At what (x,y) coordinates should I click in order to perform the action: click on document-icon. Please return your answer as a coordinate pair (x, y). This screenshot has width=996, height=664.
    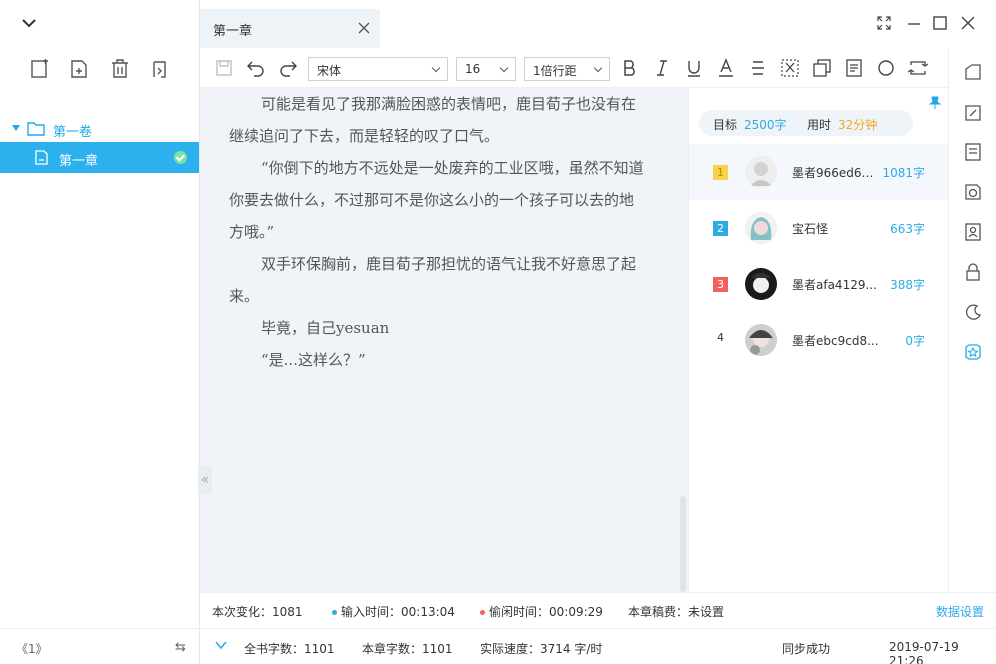
    Looking at the image, I should click on (41, 159).